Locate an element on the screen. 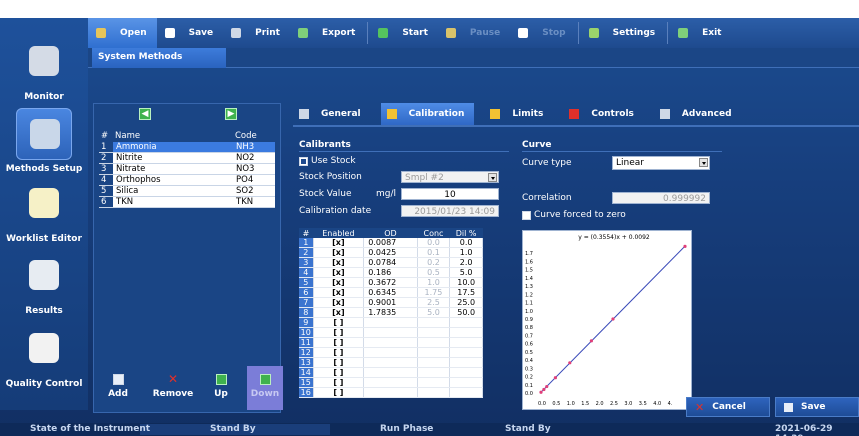 The width and height of the screenshot is (859, 436). toolbar-save-button: Save is located at coordinates (190, 33).